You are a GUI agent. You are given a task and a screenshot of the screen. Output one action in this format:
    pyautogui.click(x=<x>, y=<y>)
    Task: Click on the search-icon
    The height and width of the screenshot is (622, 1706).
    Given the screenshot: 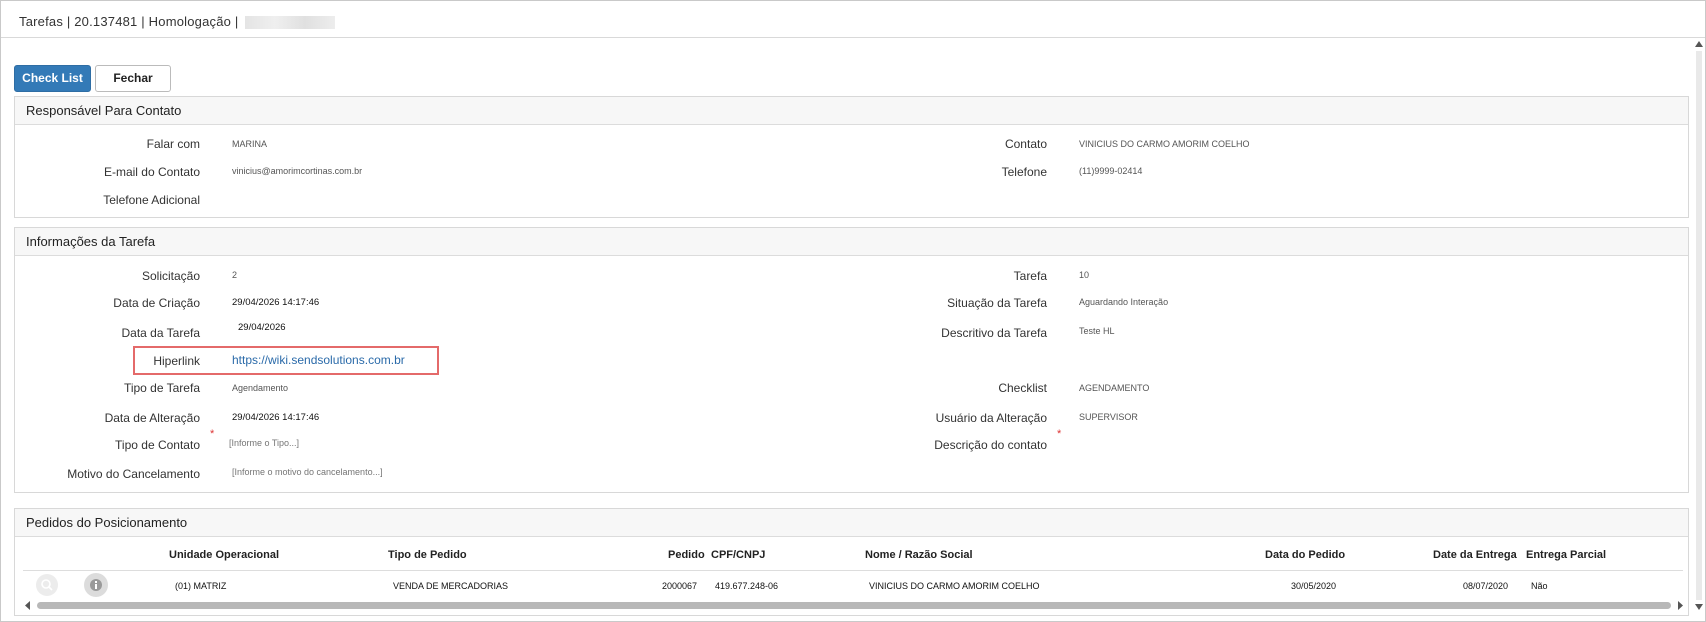 What is the action you would take?
    pyautogui.click(x=47, y=585)
    